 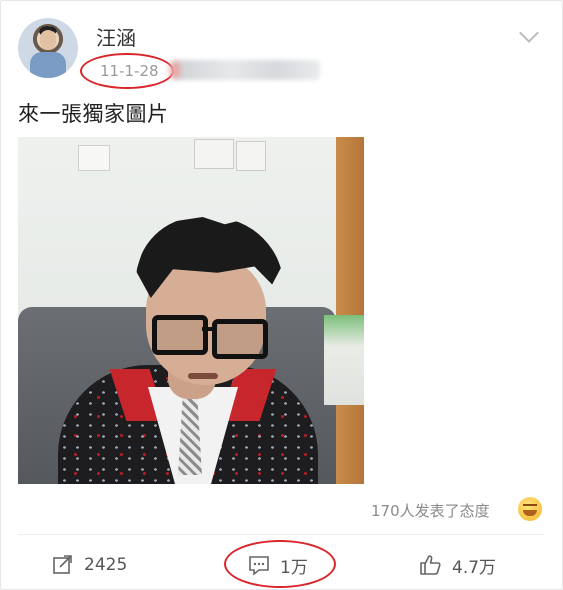 I want to click on avatar-face, so click(x=48, y=40).